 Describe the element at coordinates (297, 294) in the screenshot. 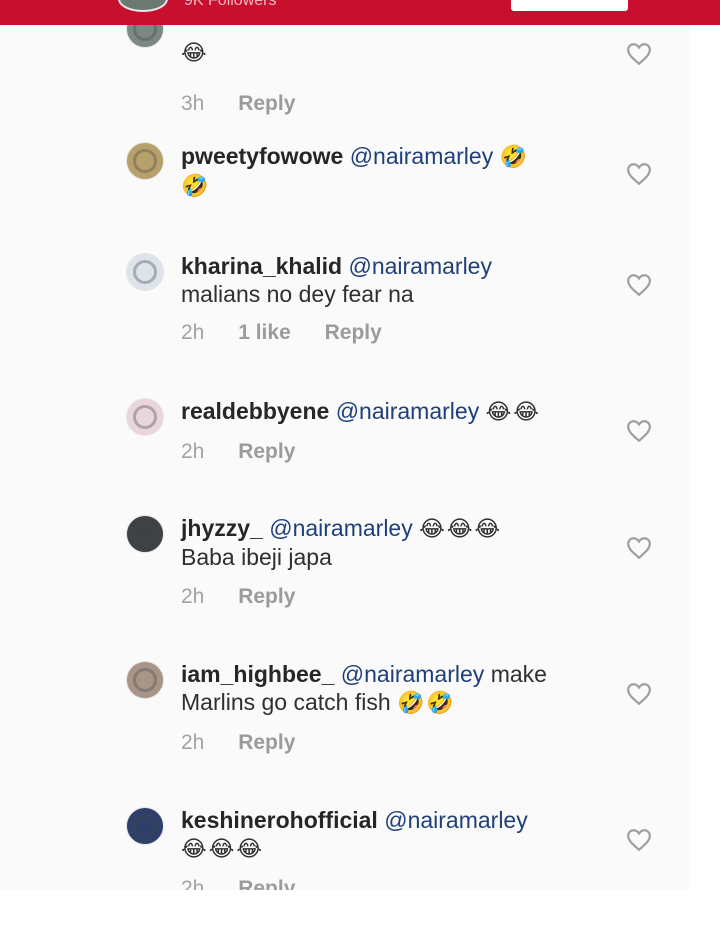

I see `comment-body: malians no dey fear na` at that location.